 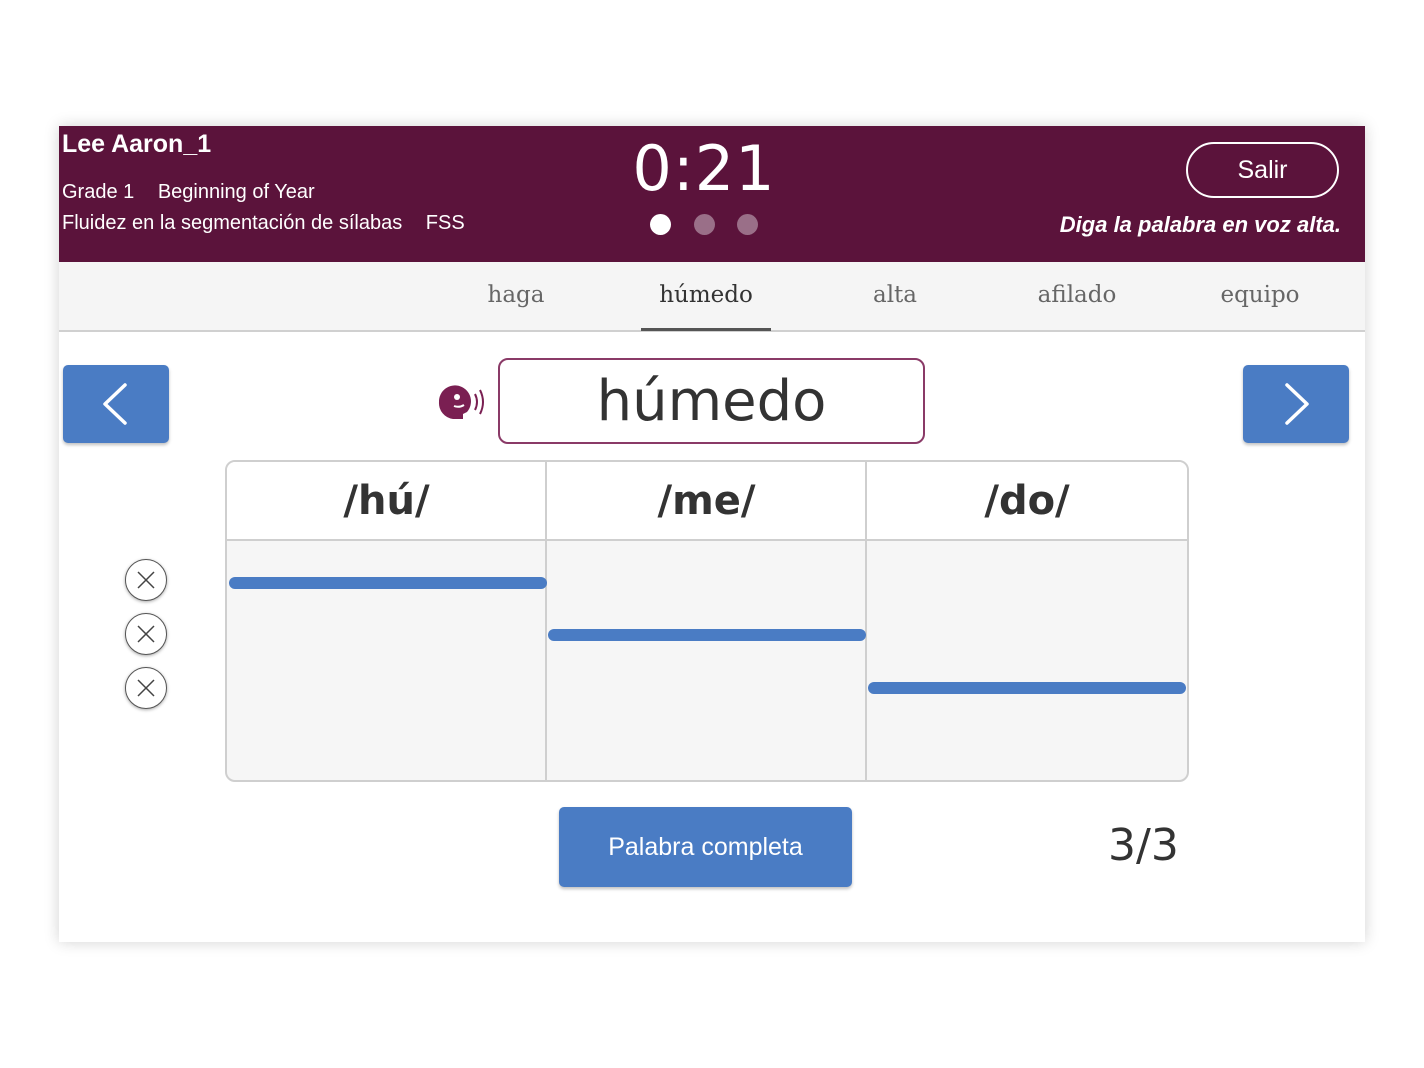 What do you see at coordinates (1260, 295) in the screenshot?
I see `tab-equipo: equipo` at bounding box center [1260, 295].